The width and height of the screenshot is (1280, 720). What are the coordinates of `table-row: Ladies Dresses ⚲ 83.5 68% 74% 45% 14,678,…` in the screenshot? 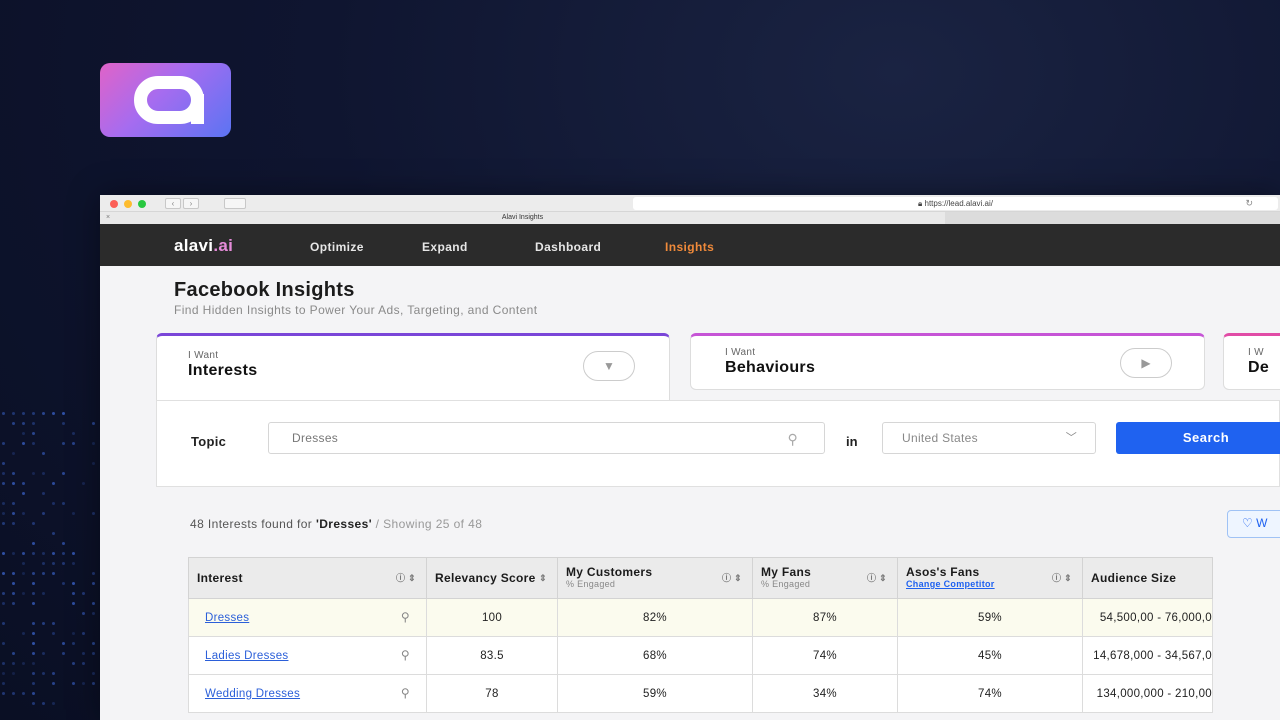 It's located at (700, 655).